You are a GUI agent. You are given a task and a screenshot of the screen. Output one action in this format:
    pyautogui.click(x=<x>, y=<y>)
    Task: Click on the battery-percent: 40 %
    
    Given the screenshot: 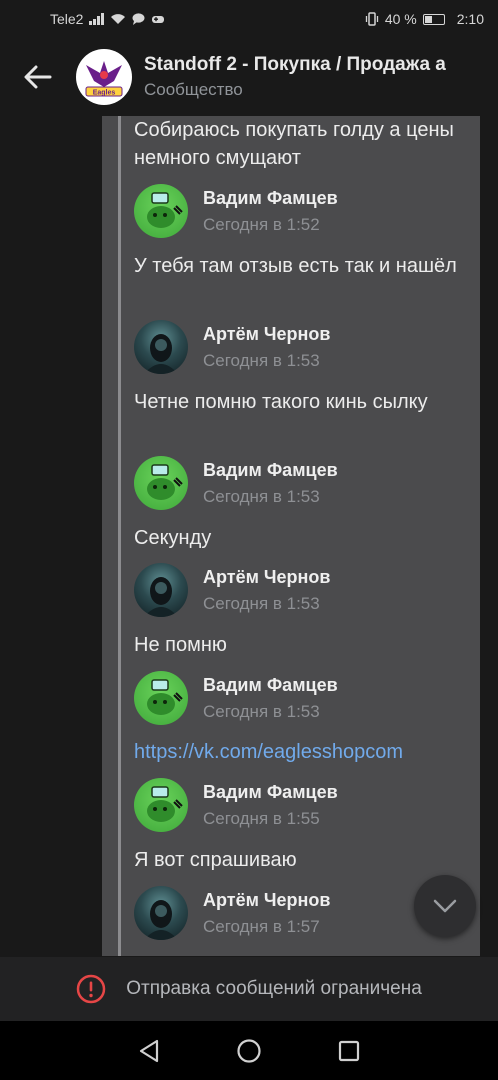 What is the action you would take?
    pyautogui.click(x=400, y=19)
    